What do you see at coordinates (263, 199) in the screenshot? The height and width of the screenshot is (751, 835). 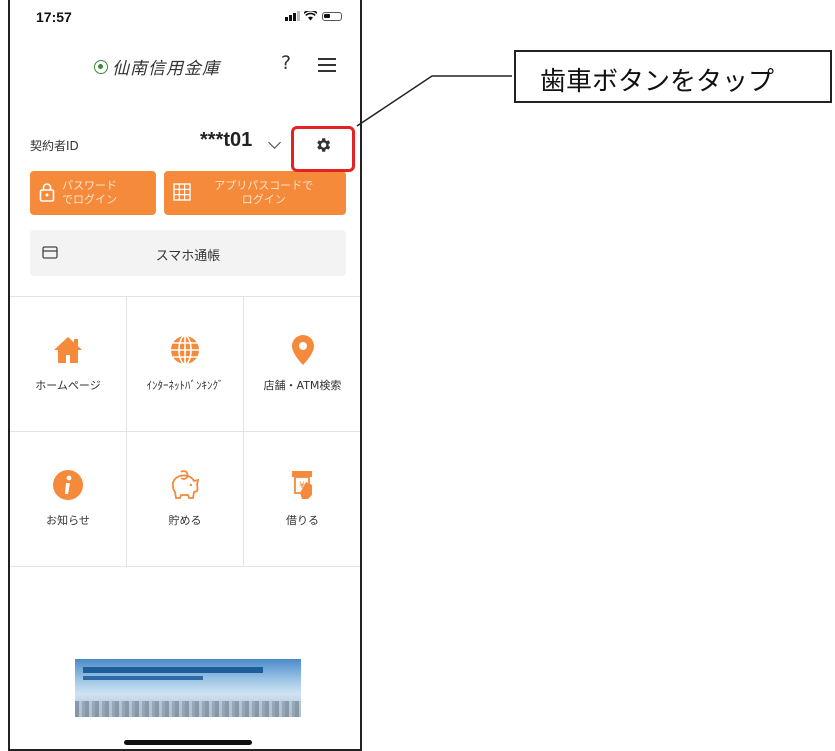 I see `passcode-login-label-2: ログイン` at bounding box center [263, 199].